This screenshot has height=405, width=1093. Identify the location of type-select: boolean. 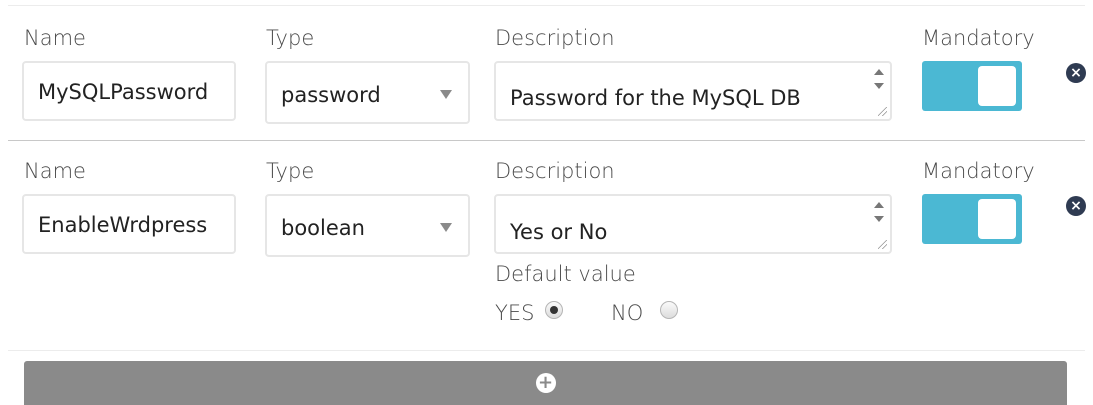
(367, 225).